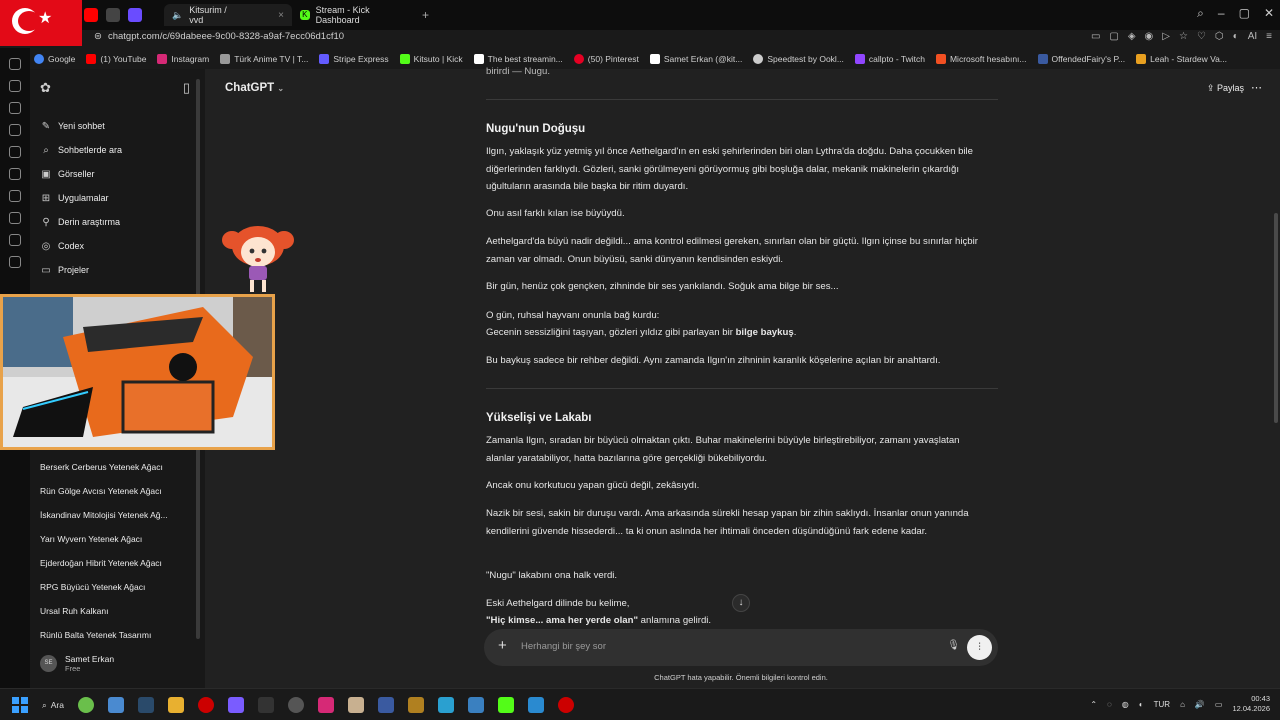 The width and height of the screenshot is (1280, 720). I want to click on page-scrollbar, so click(1276, 318).